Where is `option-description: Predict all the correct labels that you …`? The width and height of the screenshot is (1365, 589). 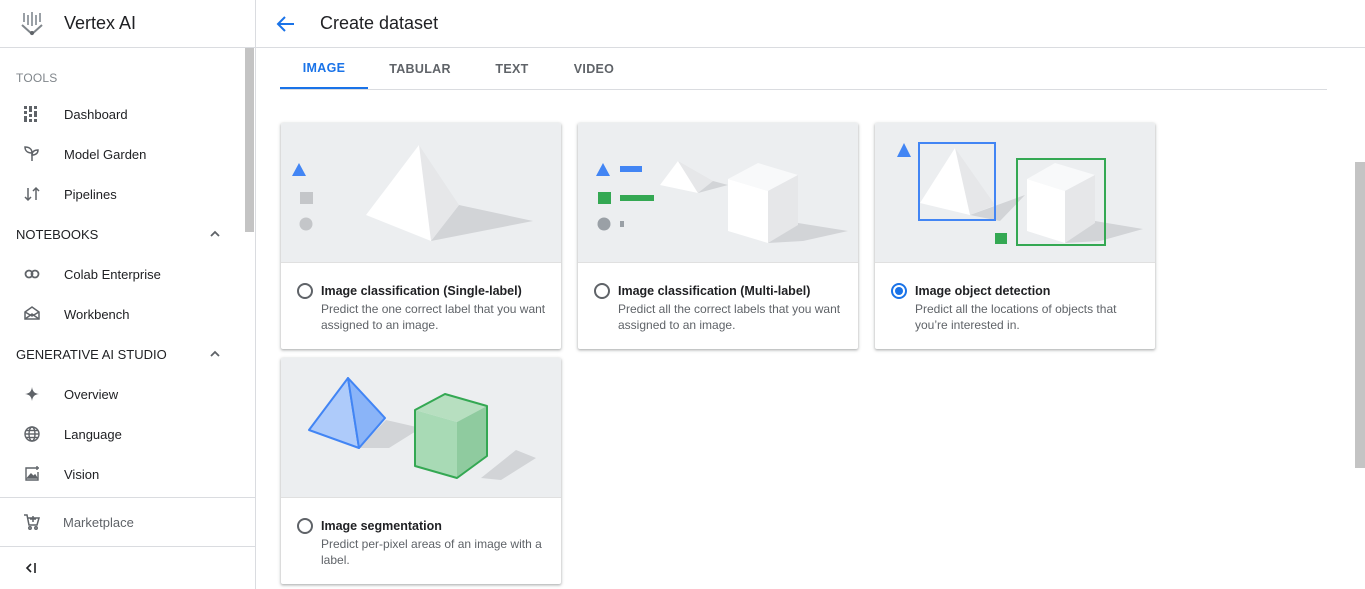 option-description: Predict all the correct labels that you … is located at coordinates (729, 317).